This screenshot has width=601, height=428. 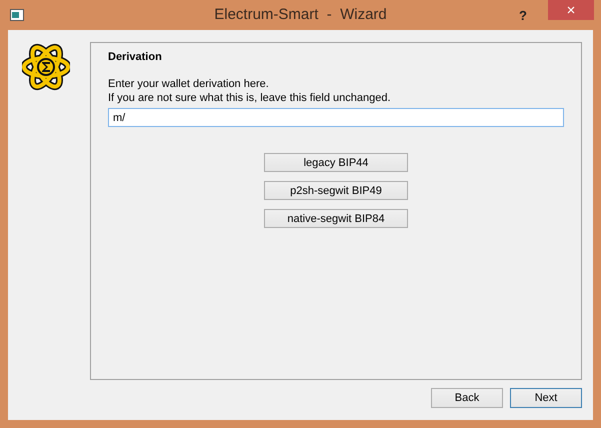 What do you see at coordinates (336, 218) in the screenshot?
I see `derivation-option-button: native-segwit BIP84` at bounding box center [336, 218].